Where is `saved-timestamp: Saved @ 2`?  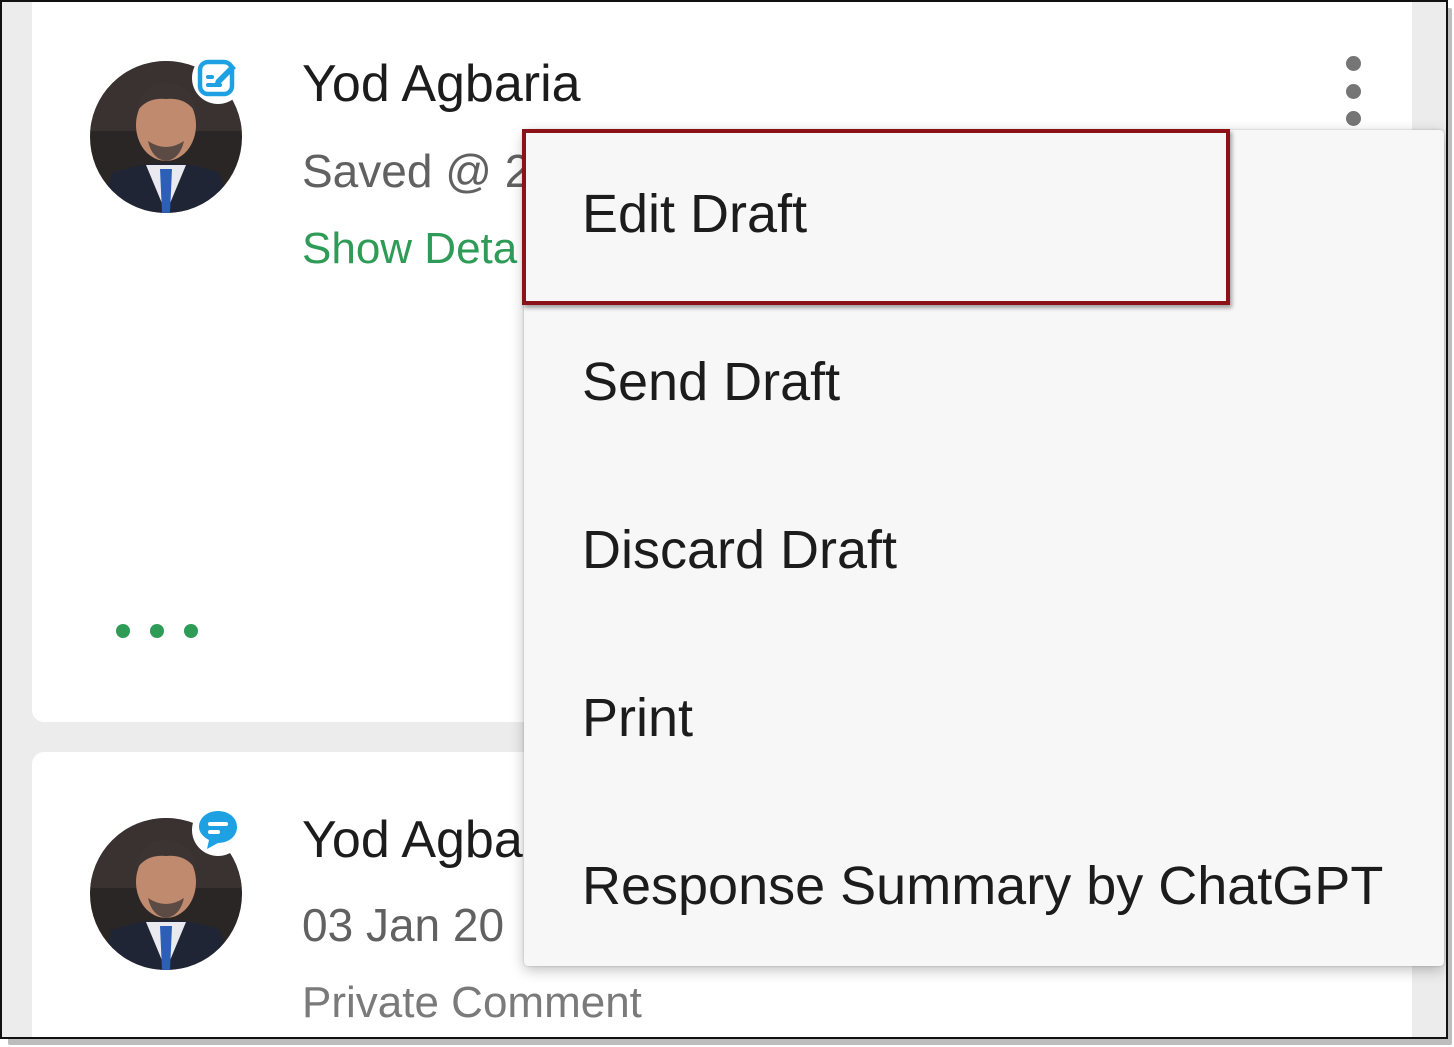
saved-timestamp: Saved @ 2 is located at coordinates (416, 171).